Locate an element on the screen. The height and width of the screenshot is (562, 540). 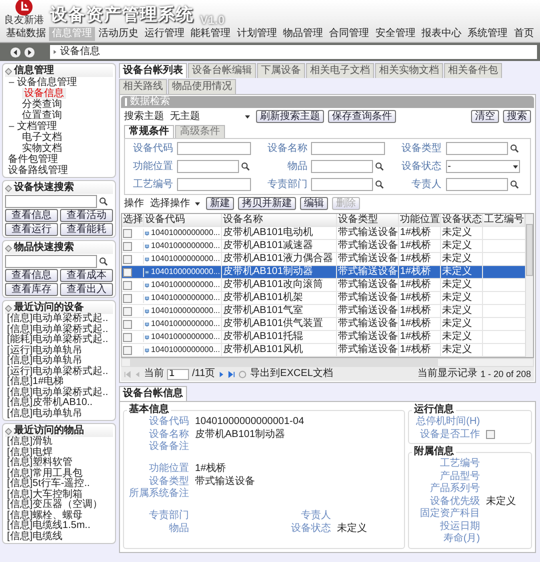
nav-item: 电子文档 is located at coordinates (42, 137).